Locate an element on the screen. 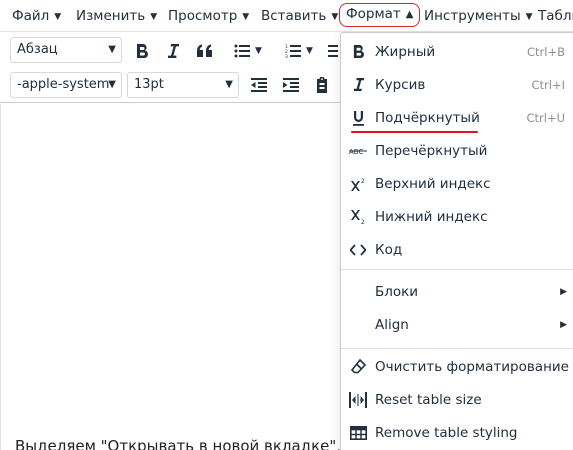  menu-item-strikethrough: ABC Перечёркнутый is located at coordinates (457, 150).